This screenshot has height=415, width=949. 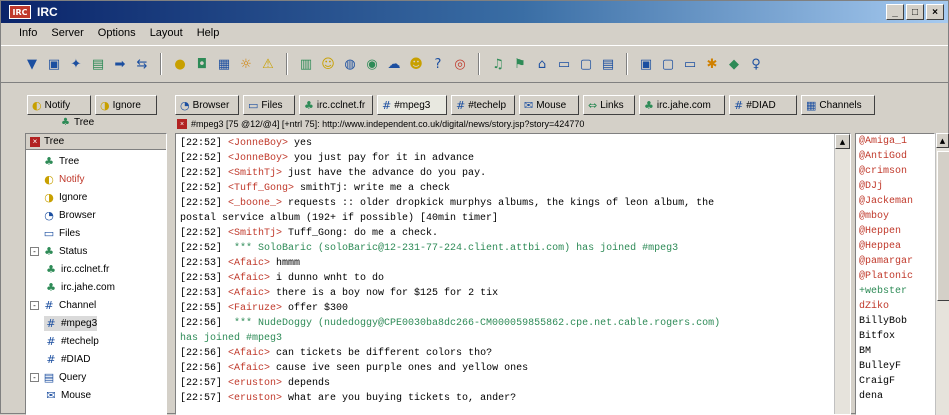 What do you see at coordinates (268, 64) in the screenshot?
I see `warning-icon: ⚠` at bounding box center [268, 64].